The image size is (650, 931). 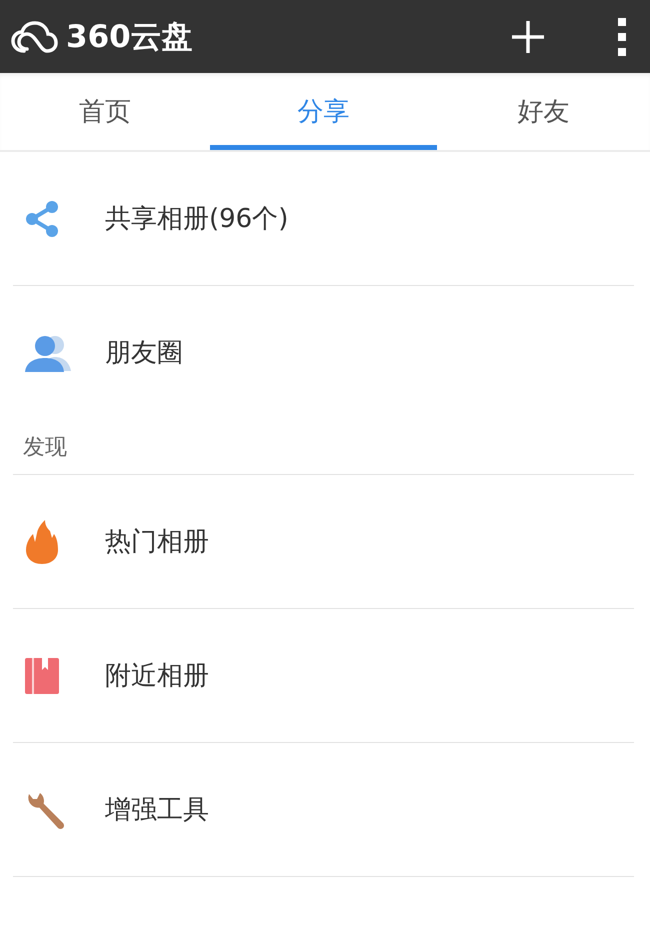 What do you see at coordinates (323, 676) in the screenshot?
I see `list-item: 附近相册` at bounding box center [323, 676].